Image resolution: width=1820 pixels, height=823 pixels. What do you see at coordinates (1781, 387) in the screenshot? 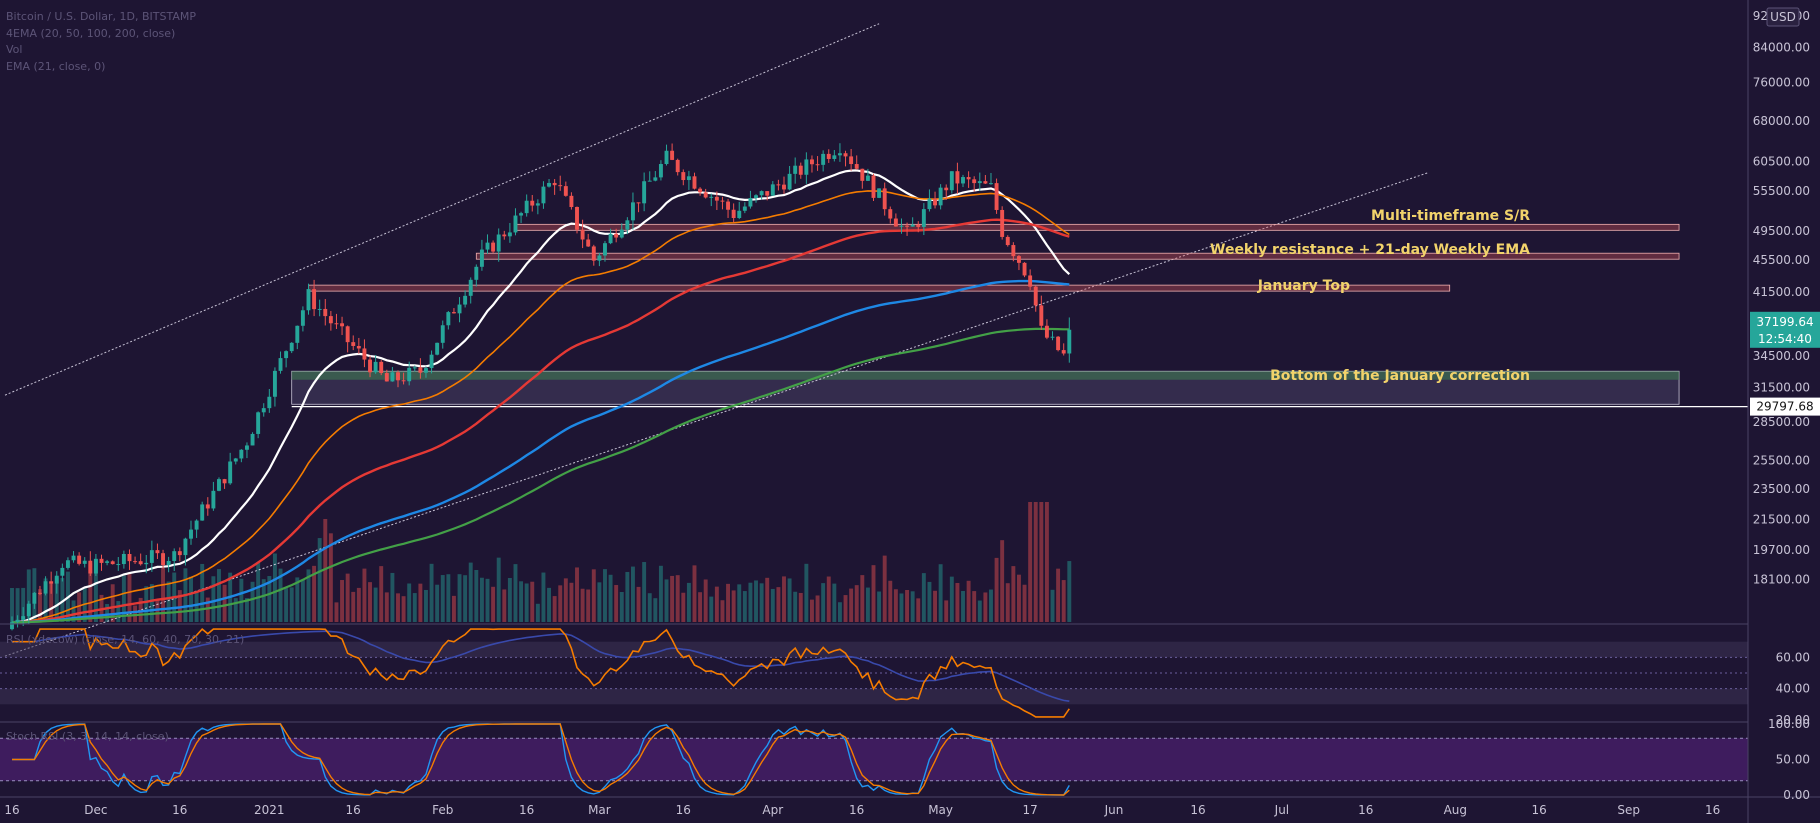
I see `price-tick-label: 31500.00` at bounding box center [1781, 387].